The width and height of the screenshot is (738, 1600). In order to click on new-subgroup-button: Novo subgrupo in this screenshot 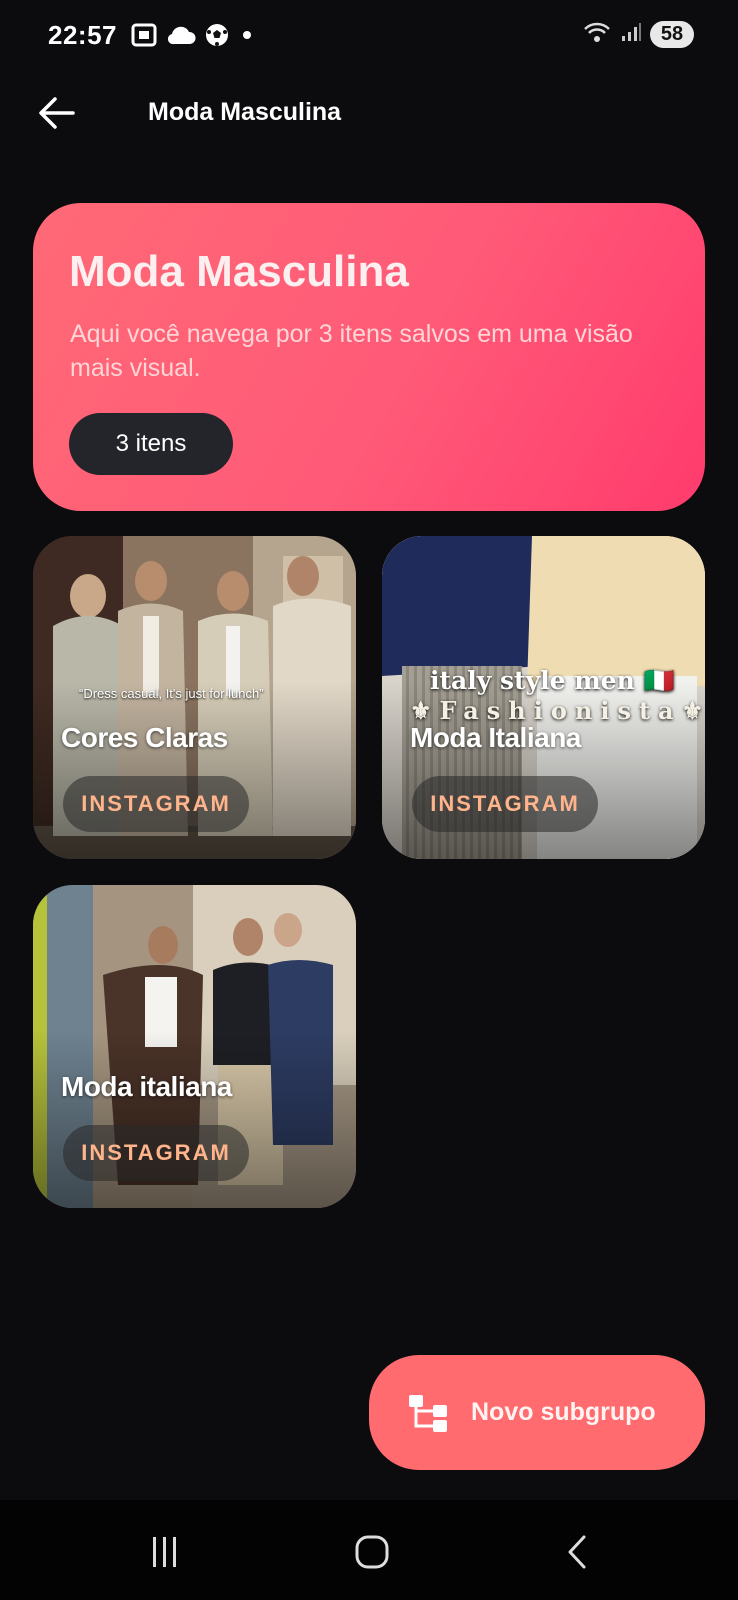, I will do `click(537, 1412)`.